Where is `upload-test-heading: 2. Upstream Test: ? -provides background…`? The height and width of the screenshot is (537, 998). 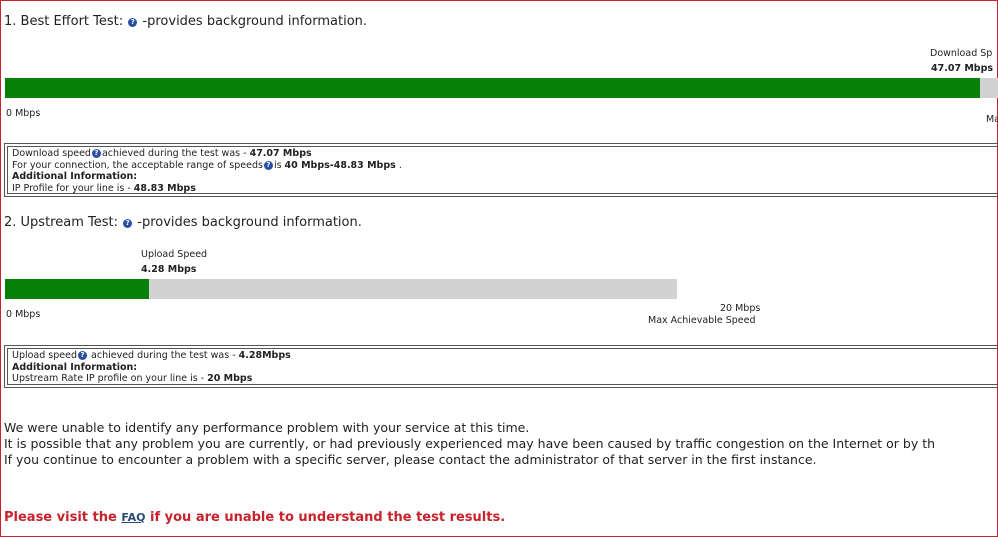
upload-test-heading: 2. Upstream Test: ? -provides background… is located at coordinates (183, 222).